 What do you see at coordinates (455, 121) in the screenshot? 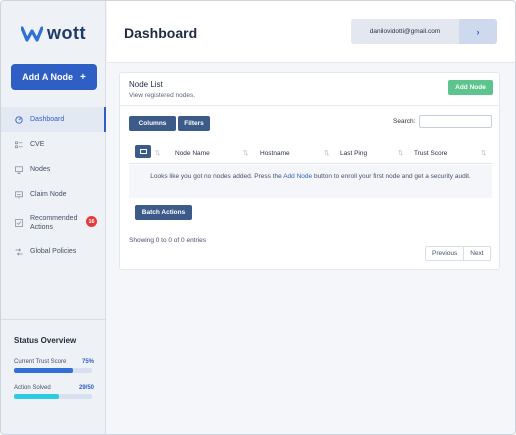
I see `search-input` at bounding box center [455, 121].